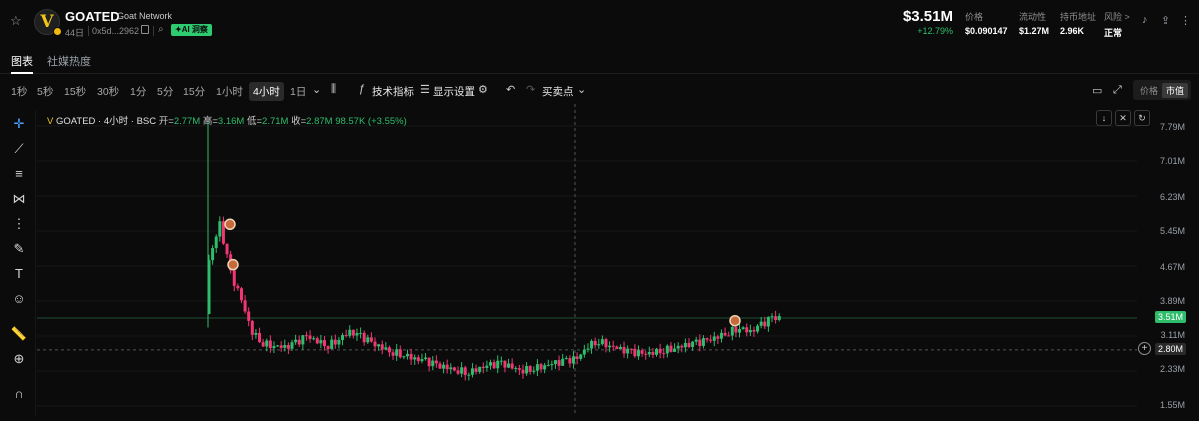 Image resolution: width=1199 pixels, height=421 pixels. What do you see at coordinates (138, 91) in the screenshot?
I see `interval-1m: 1分` at bounding box center [138, 91].